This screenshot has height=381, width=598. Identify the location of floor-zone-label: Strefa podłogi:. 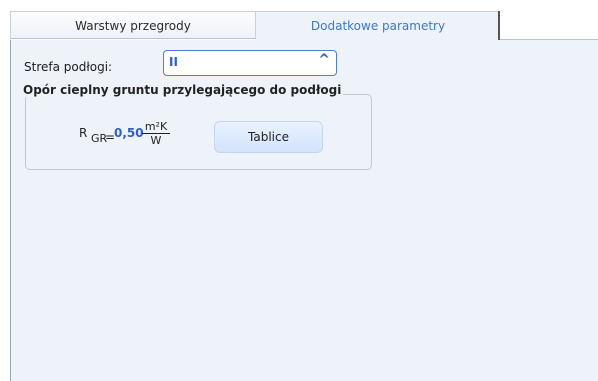
(68, 67).